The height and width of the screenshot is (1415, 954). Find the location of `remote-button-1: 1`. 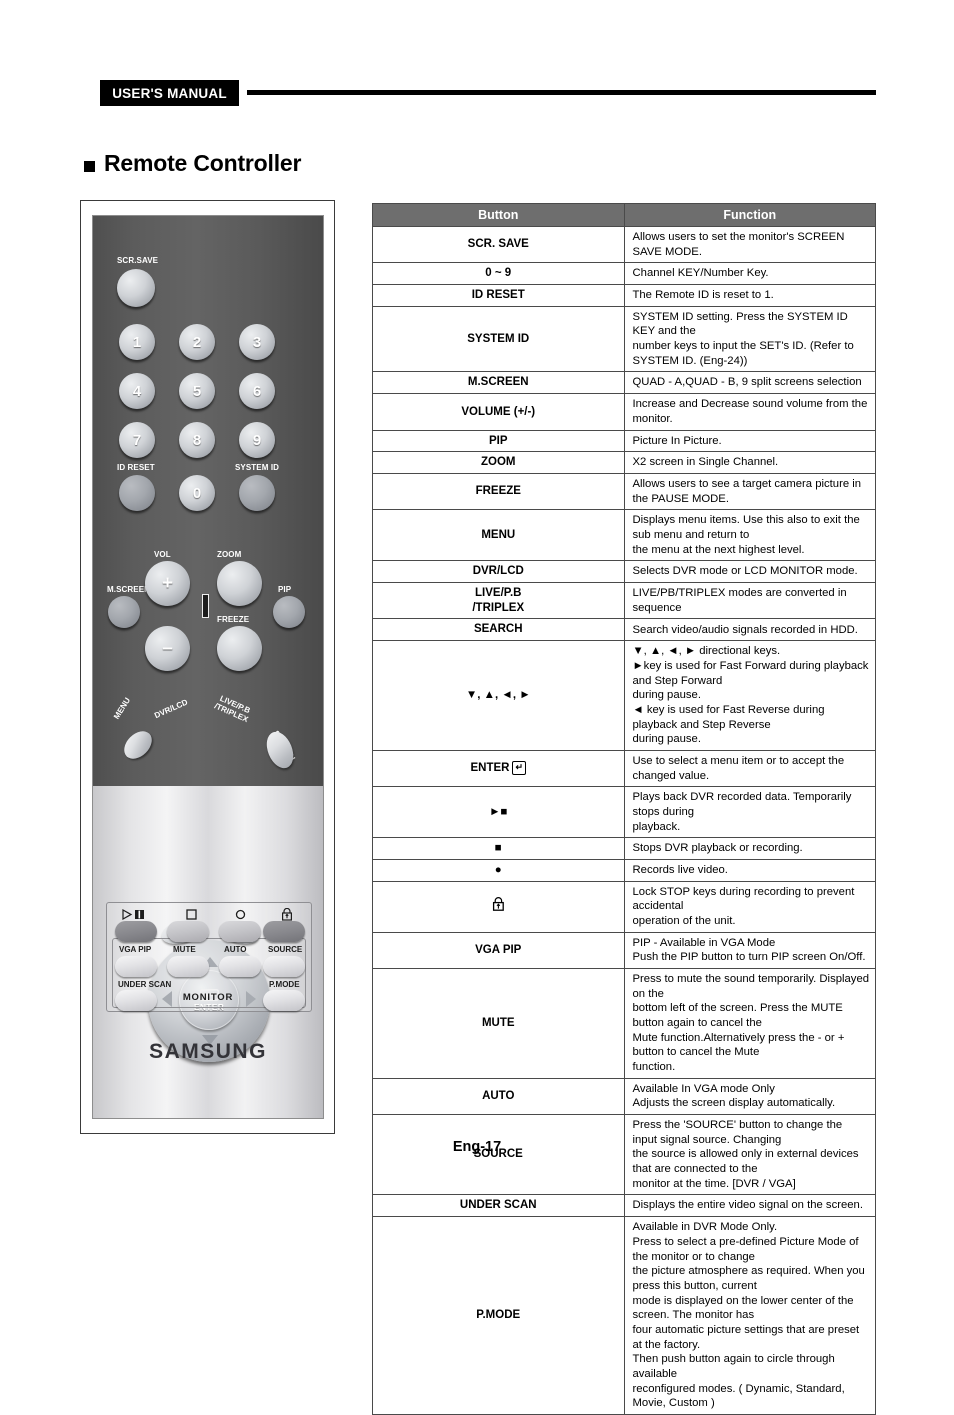

remote-button-1: 1 is located at coordinates (137, 342).